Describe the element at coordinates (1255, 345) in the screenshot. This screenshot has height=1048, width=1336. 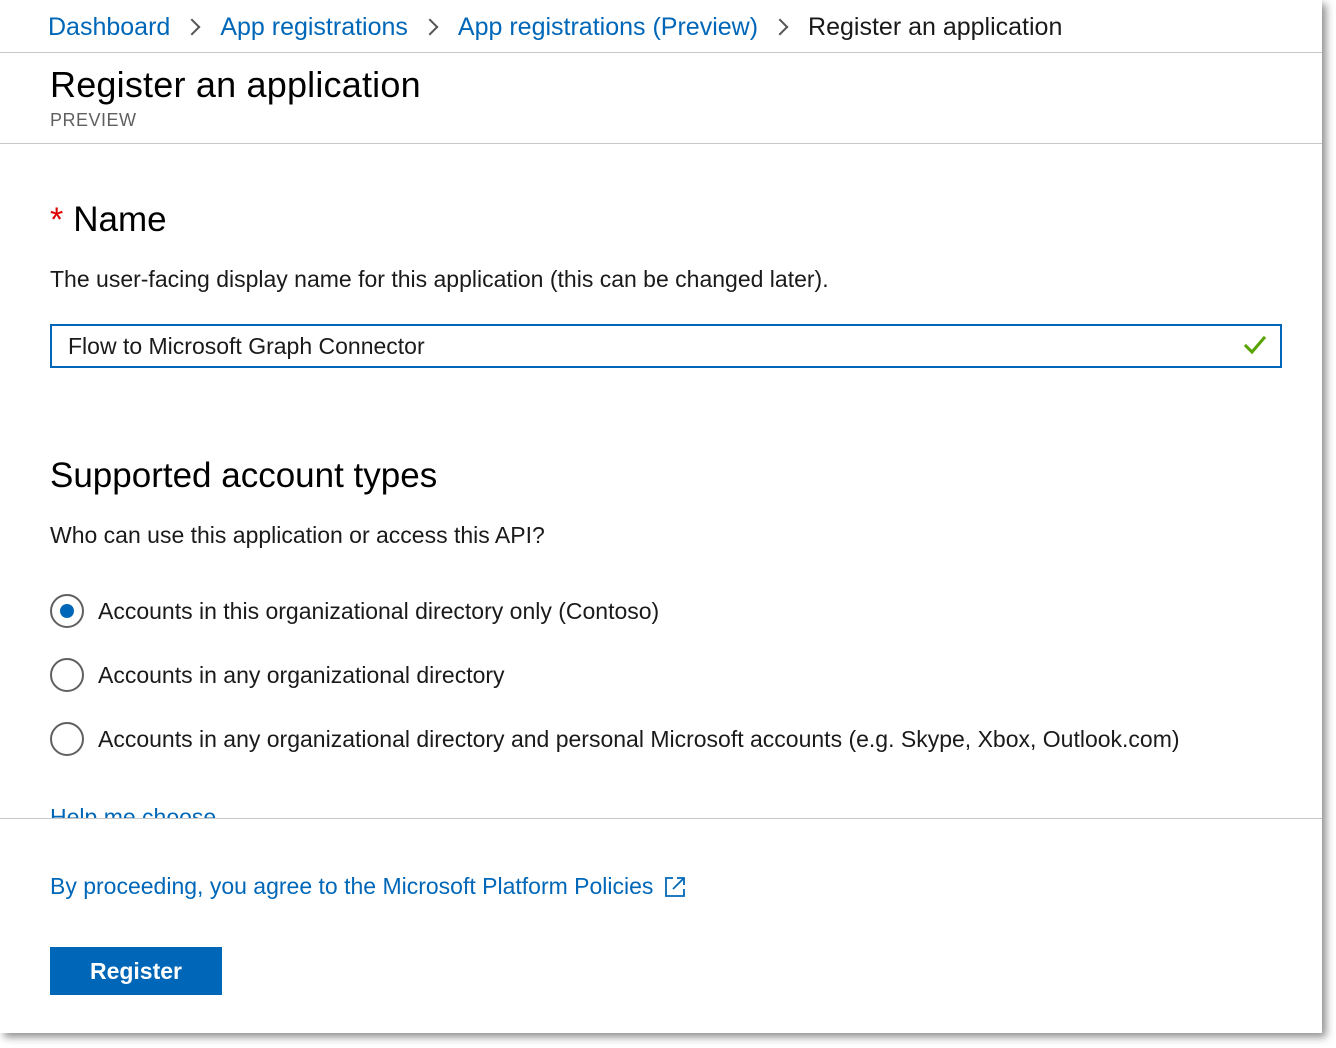
I see `checkmark-icon` at that location.